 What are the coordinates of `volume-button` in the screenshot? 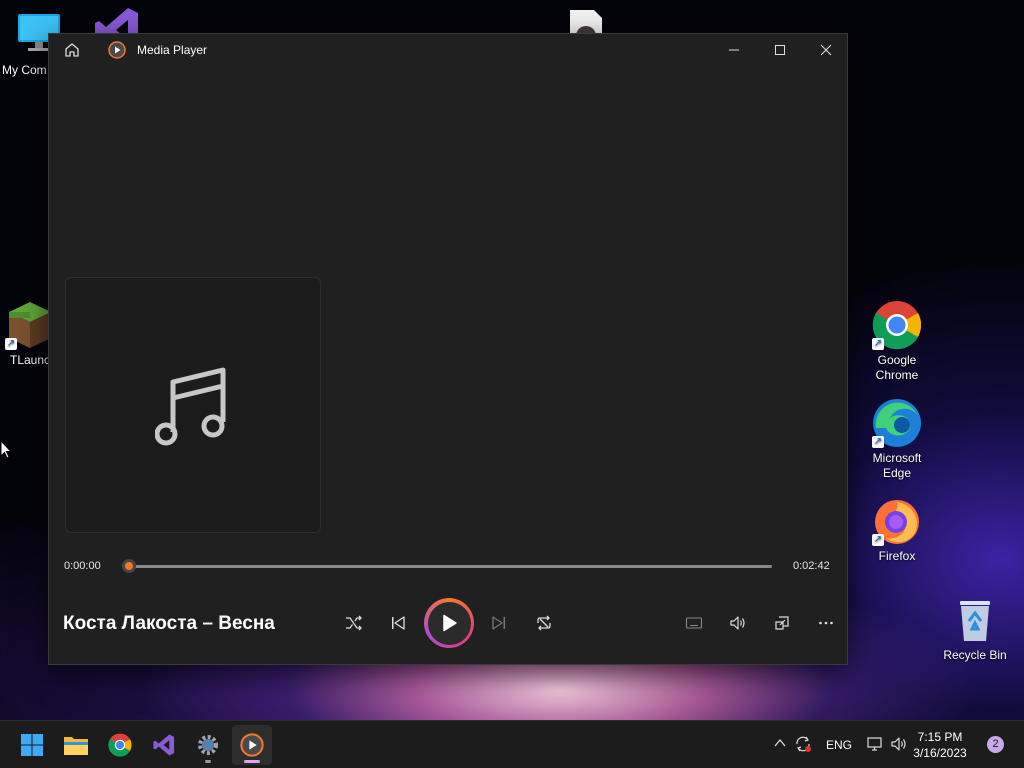 It's located at (738, 623).